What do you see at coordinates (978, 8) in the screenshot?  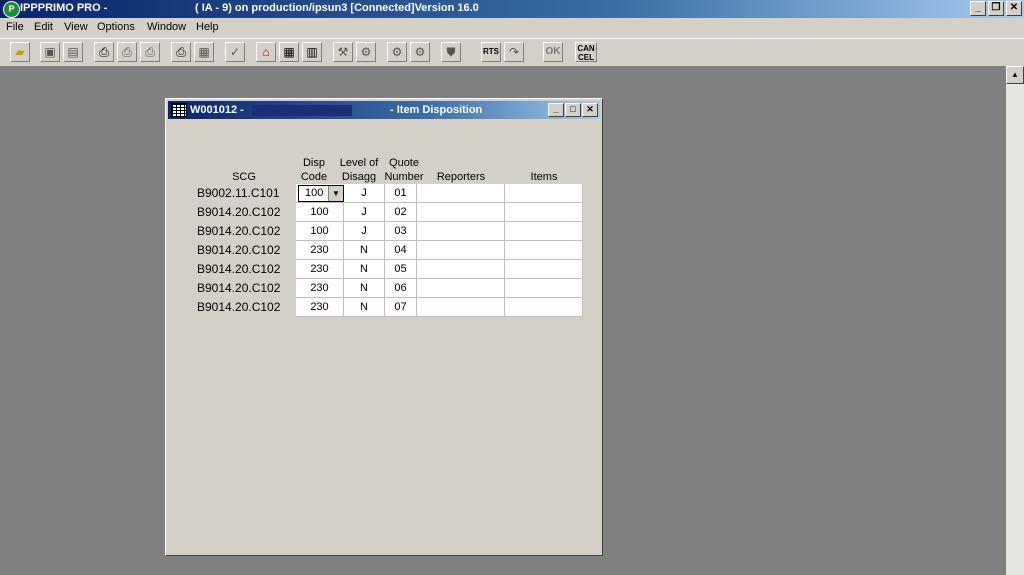 I see `minimize-button: _` at bounding box center [978, 8].